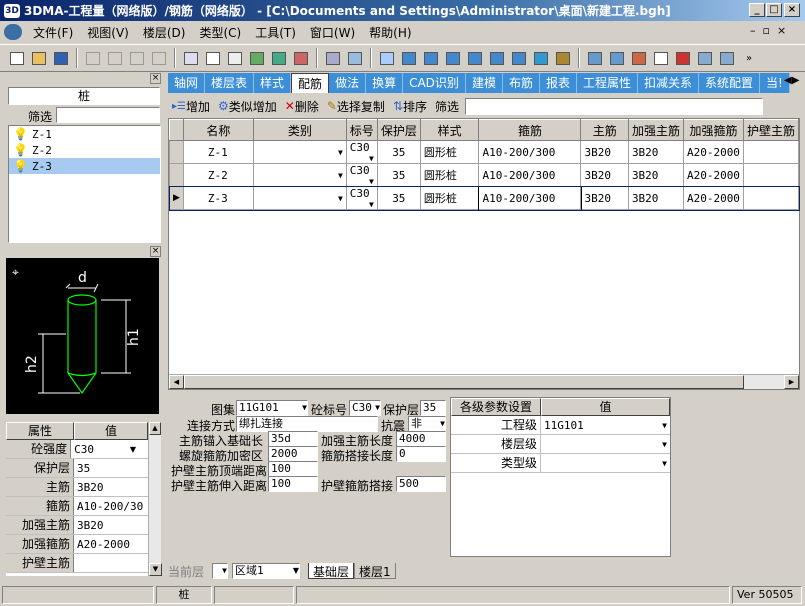  Describe the element at coordinates (279, 58) in the screenshot. I see `view3d-icon` at that location.